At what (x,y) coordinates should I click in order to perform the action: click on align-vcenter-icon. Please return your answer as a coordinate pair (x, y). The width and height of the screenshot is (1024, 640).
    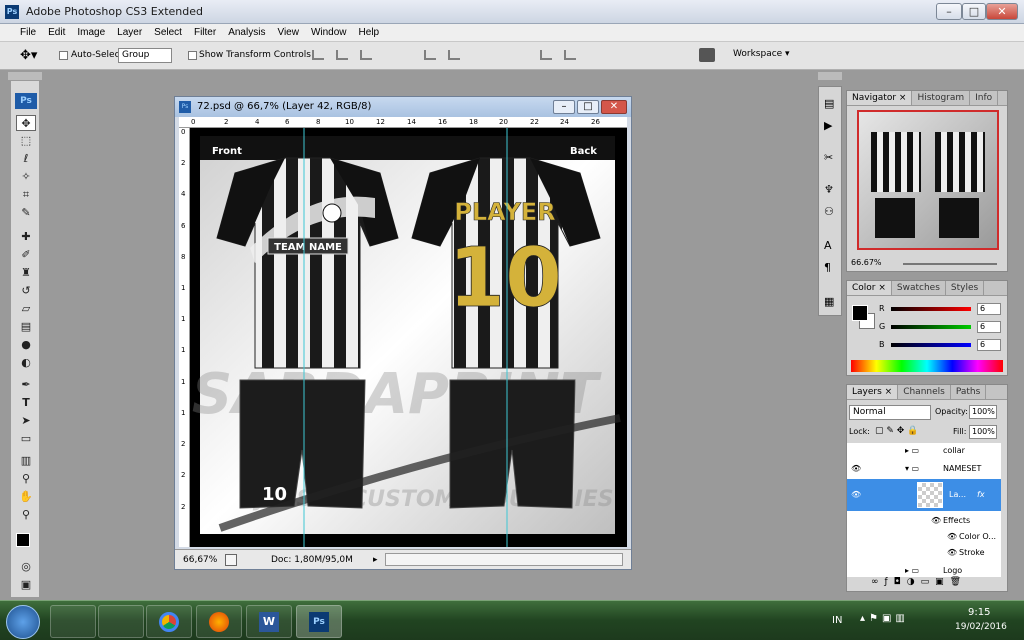
    Looking at the image, I should click on (342, 55).